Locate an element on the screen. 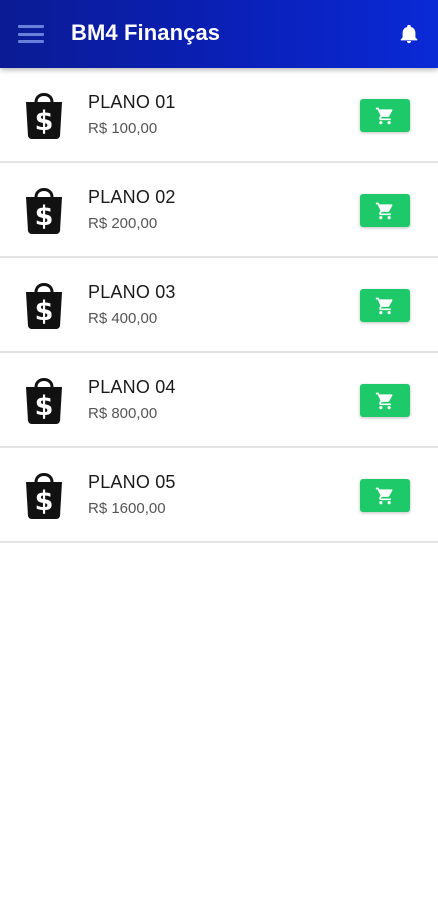 This screenshot has height=900, width=438. plan-item-3: $ PLANO 03 R$ 400,00 is located at coordinates (219, 305).